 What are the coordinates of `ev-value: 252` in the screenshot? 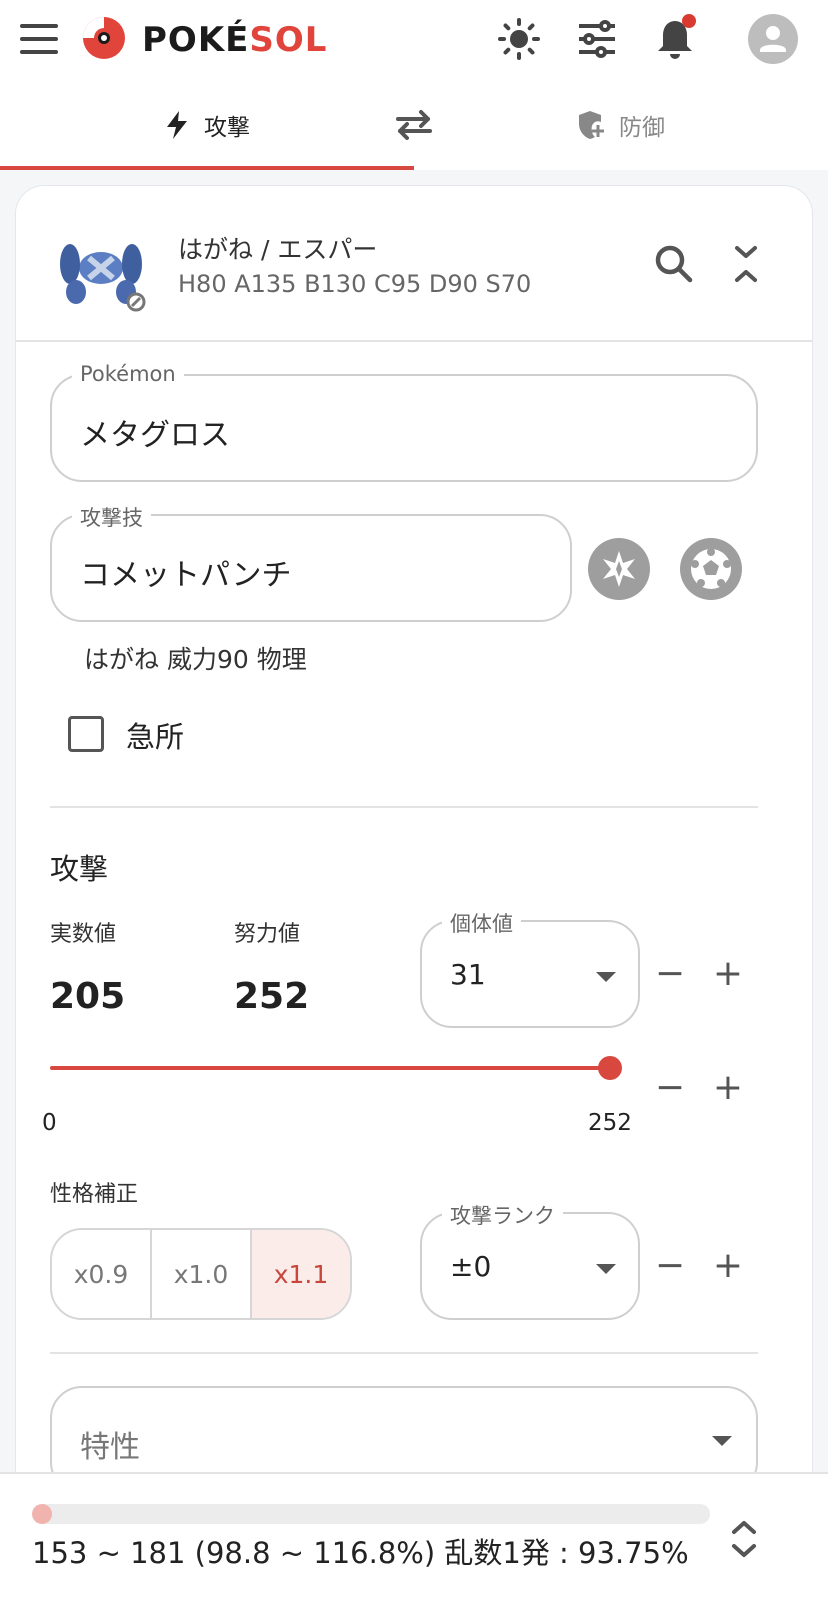 It's located at (272, 996).